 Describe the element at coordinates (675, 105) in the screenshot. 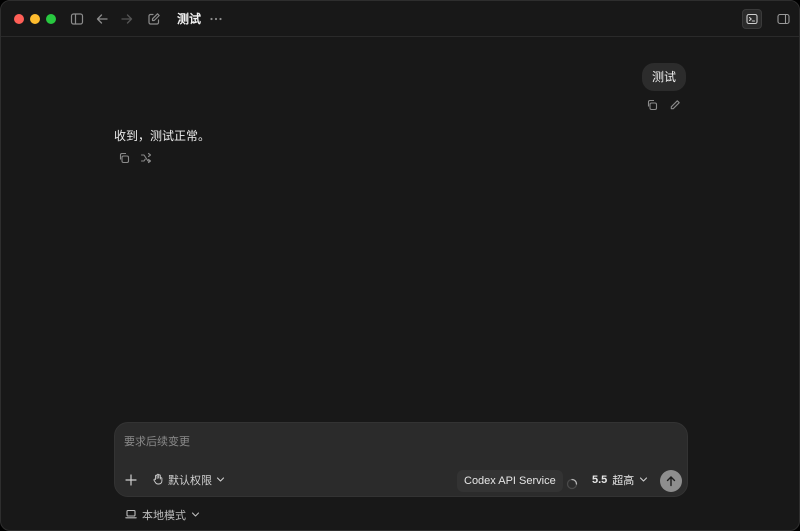

I see `edit-icon` at that location.